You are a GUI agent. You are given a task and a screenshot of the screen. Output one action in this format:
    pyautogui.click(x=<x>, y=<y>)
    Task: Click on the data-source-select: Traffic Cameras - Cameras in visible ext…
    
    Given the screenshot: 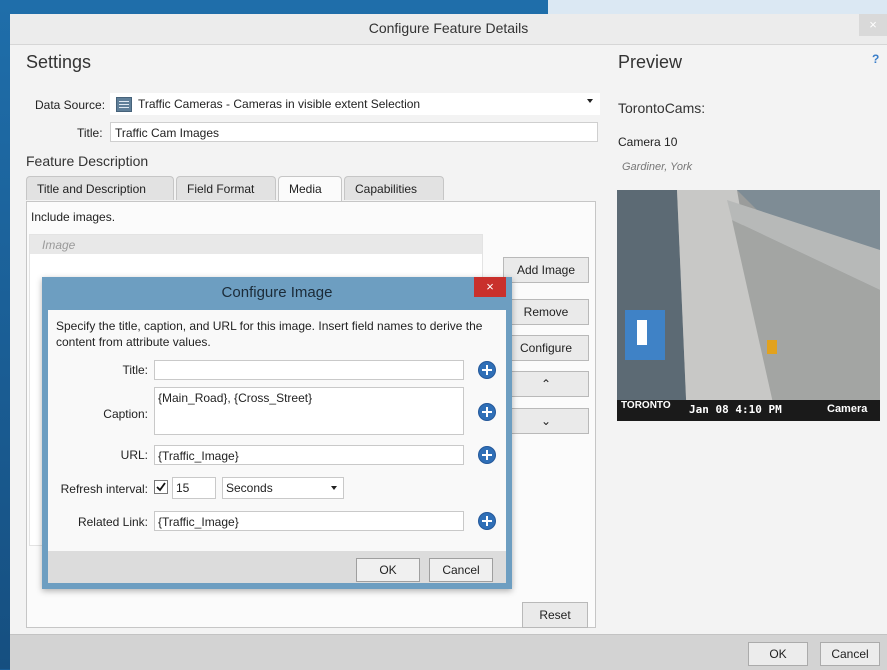 What is the action you would take?
    pyautogui.click(x=355, y=104)
    